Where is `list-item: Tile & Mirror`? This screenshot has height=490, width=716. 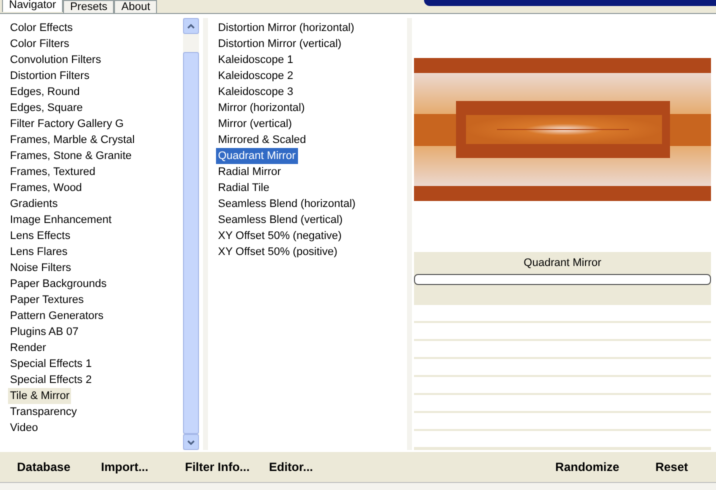
list-item: Tile & Mirror is located at coordinates (40, 396).